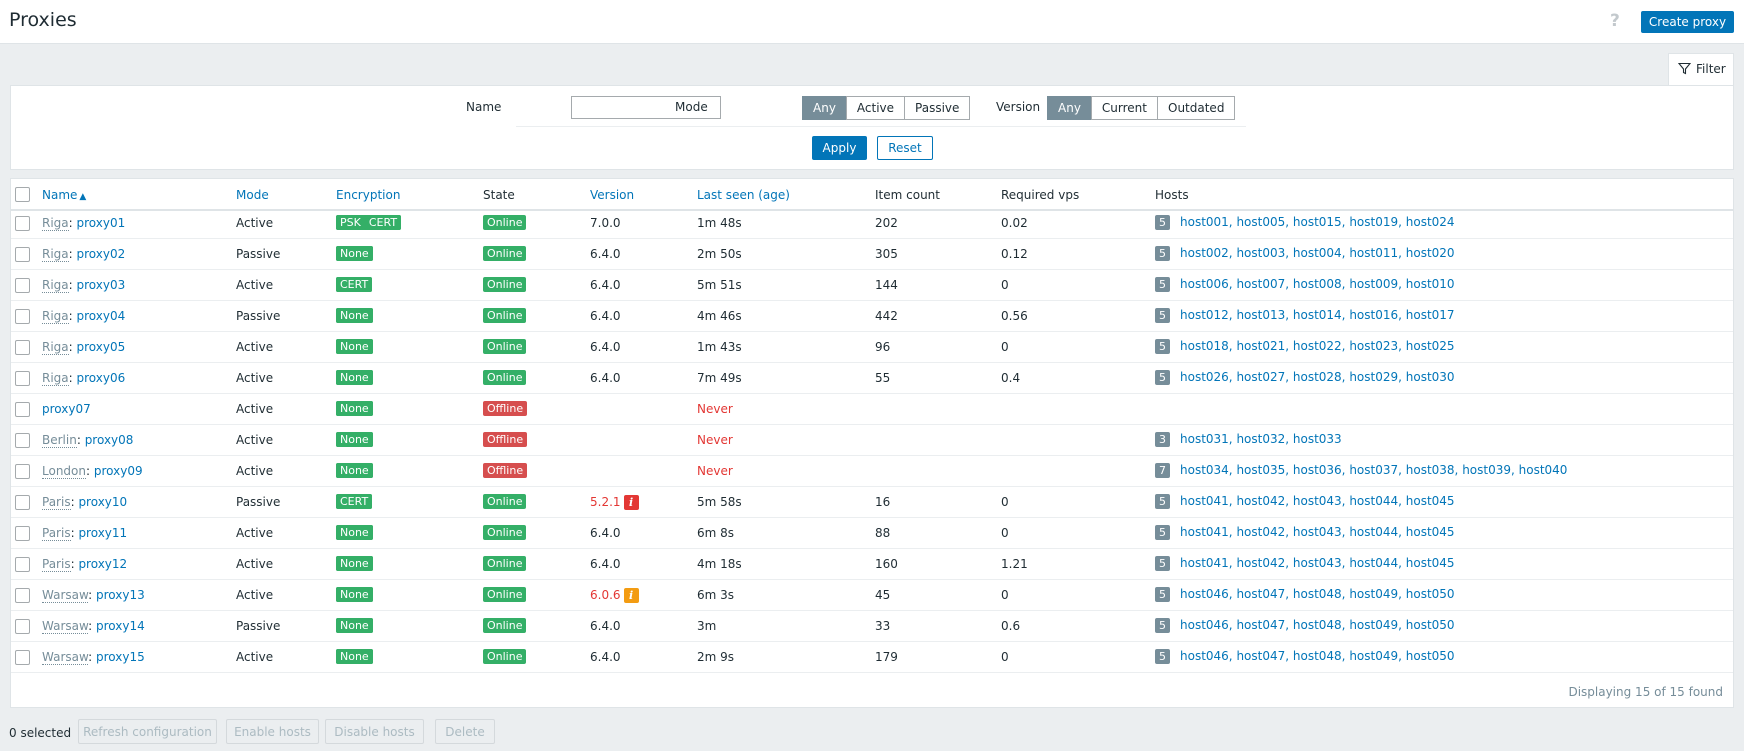 Image resolution: width=1744 pixels, height=751 pixels. What do you see at coordinates (505, 253) in the screenshot?
I see `status-badge: Online` at bounding box center [505, 253].